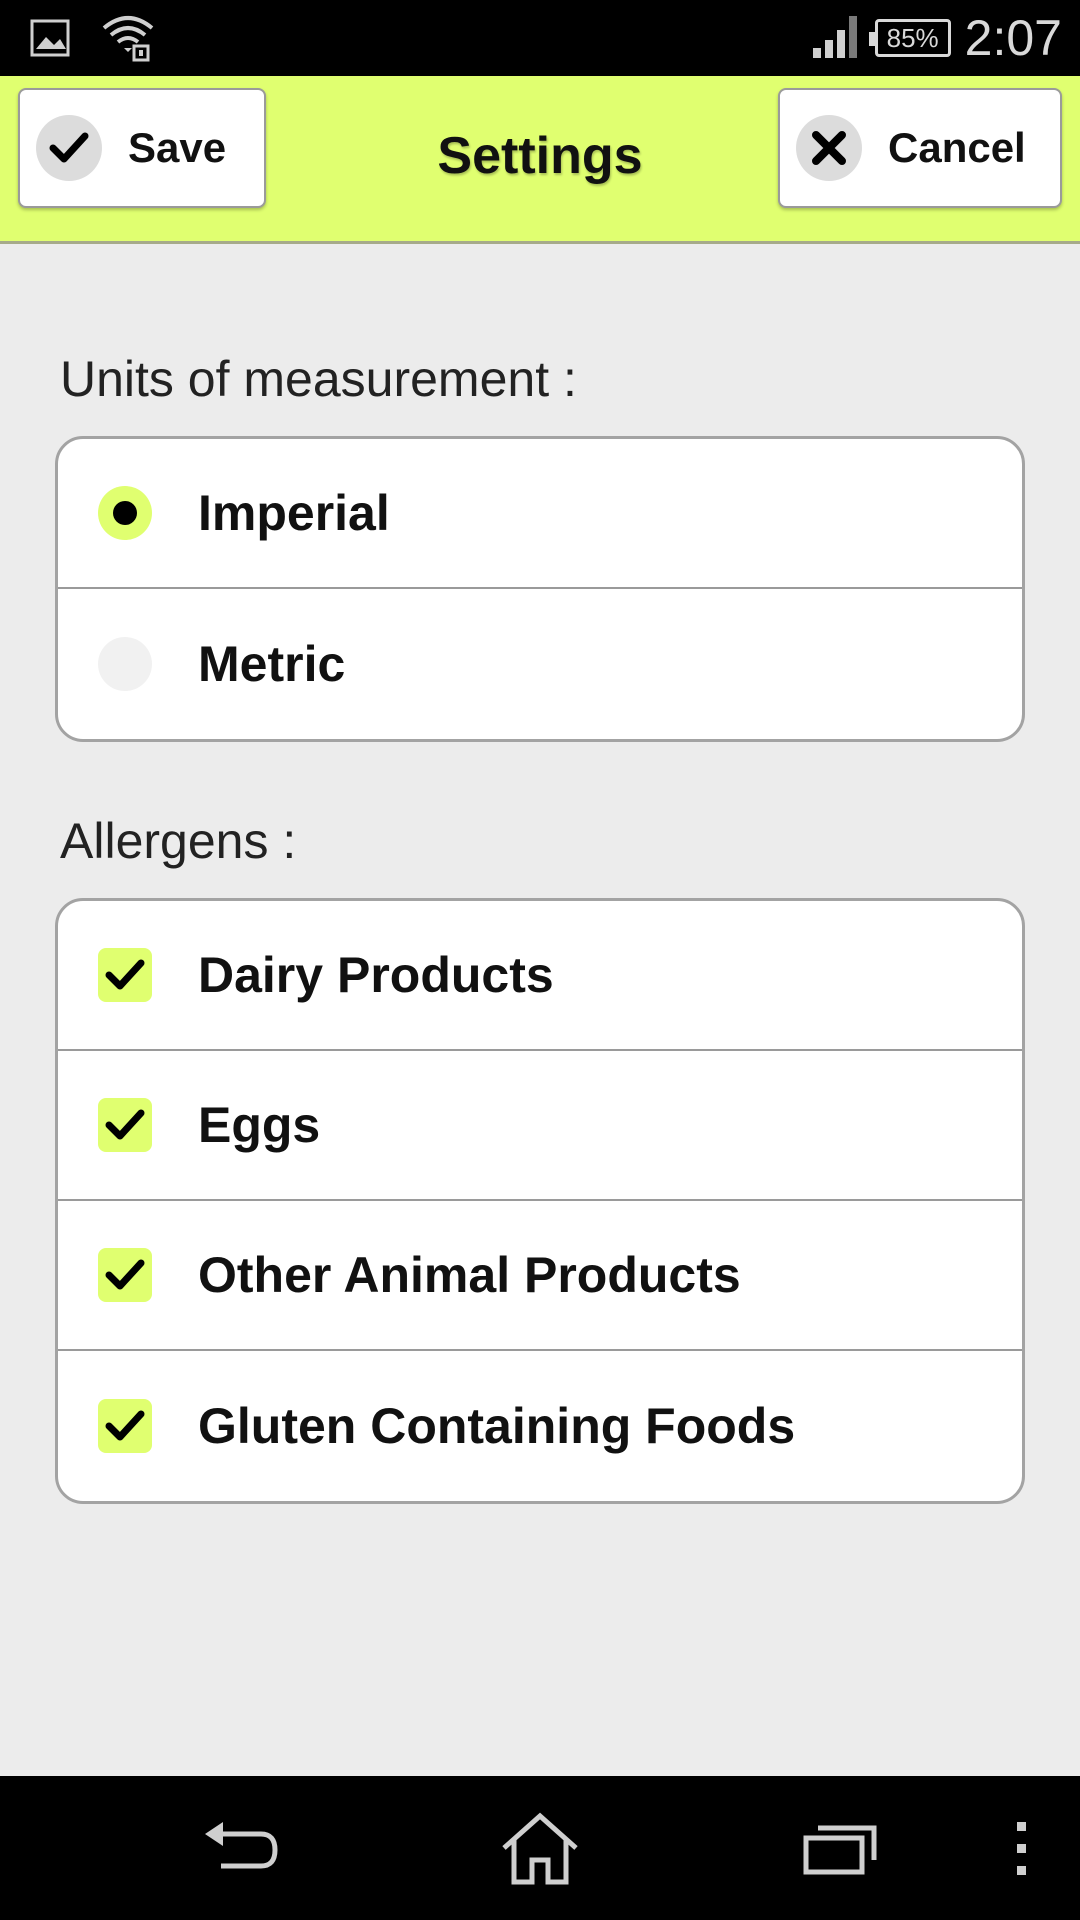  What do you see at coordinates (469, 1275) in the screenshot?
I see `allergen-label: Other Animal Products` at bounding box center [469, 1275].